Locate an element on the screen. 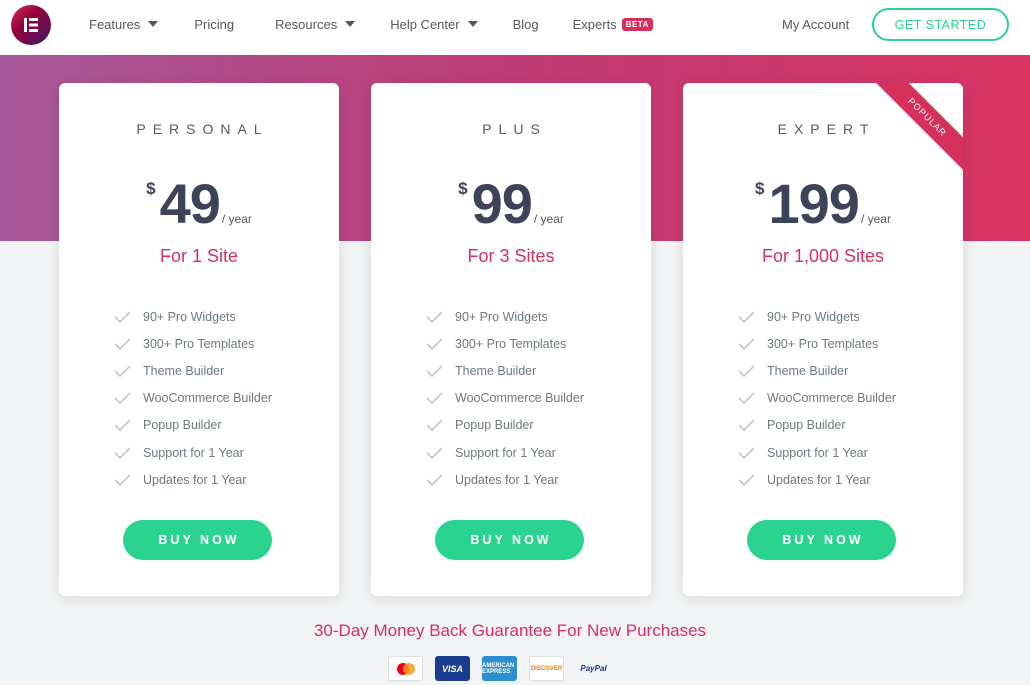 The height and width of the screenshot is (685, 1030). plan-name: EXPERT is located at coordinates (826, 129).